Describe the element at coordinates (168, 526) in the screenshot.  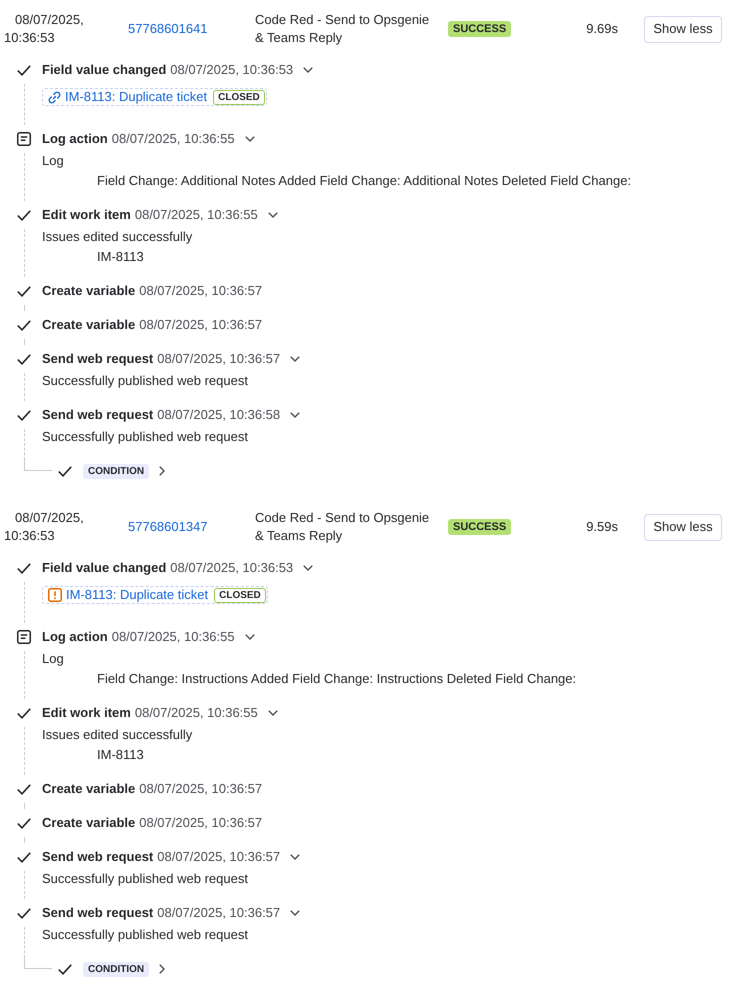
I see `run-id-link: 57768601347` at that location.